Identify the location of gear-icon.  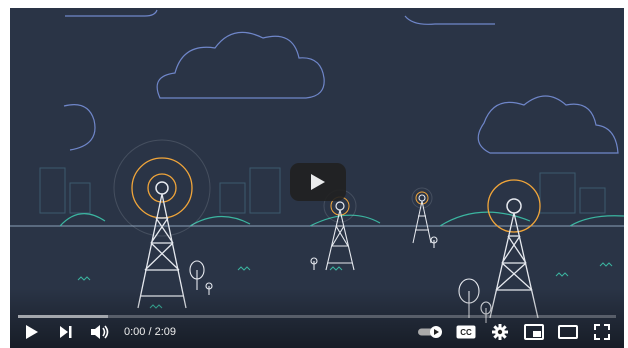
(500, 332).